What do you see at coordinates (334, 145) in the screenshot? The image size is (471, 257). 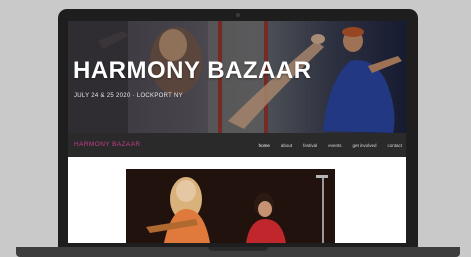 I see `nav-item-events: events` at bounding box center [334, 145].